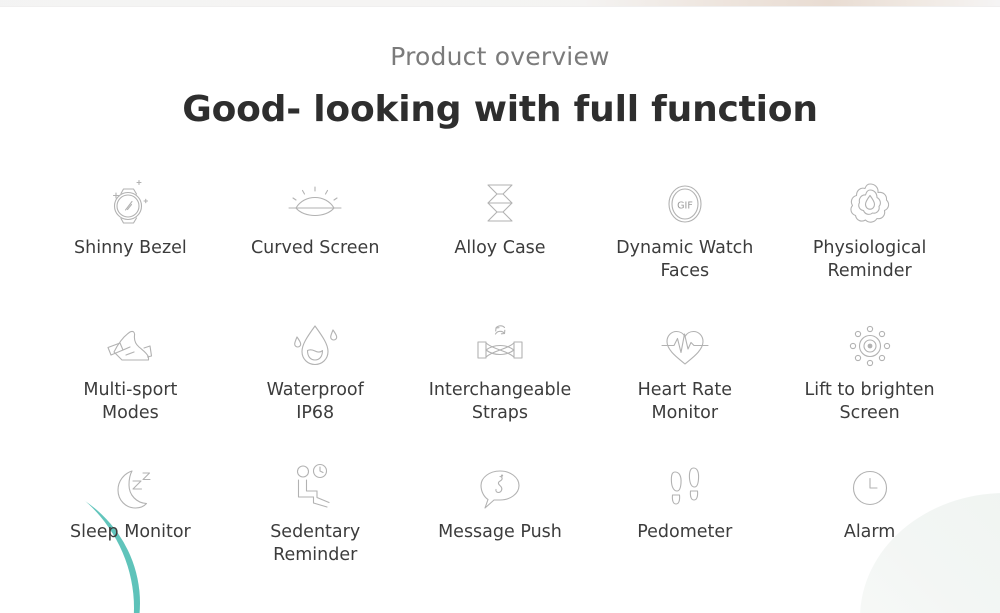 Image resolution: width=1000 pixels, height=613 pixels. I want to click on feature-item-sedentary-reminder: Sedentary Reminder, so click(315, 523).